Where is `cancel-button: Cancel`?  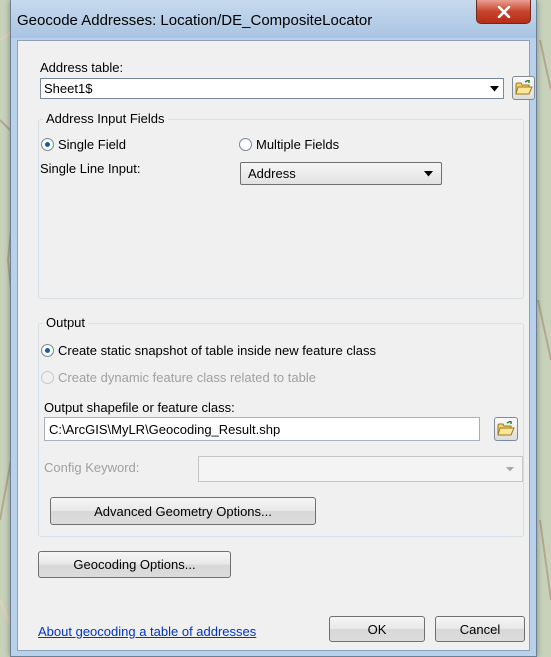
cancel-button: Cancel is located at coordinates (480, 629).